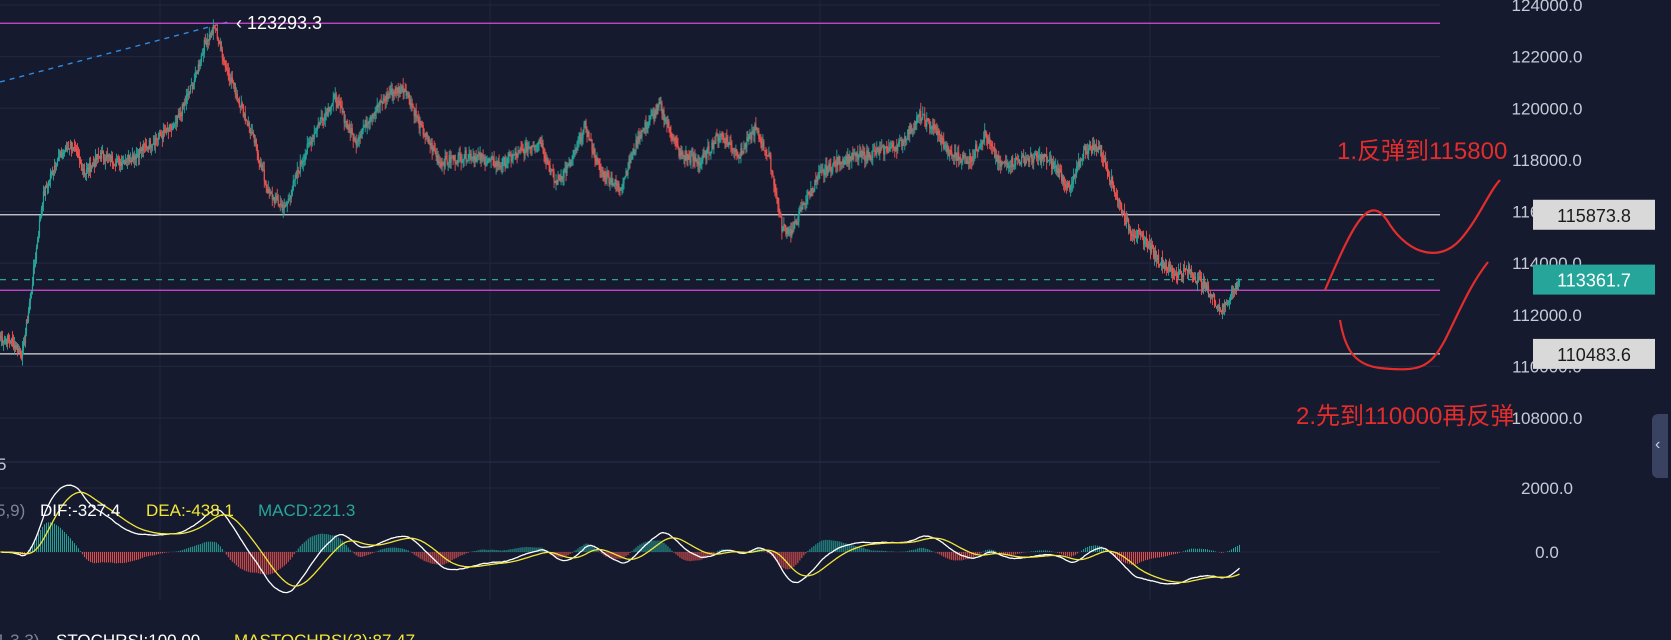 Image resolution: width=1671 pixels, height=640 pixels. Describe the element at coordinates (190, 510) in the screenshot. I see `dea-value-label: DEA:-438.1` at that location.